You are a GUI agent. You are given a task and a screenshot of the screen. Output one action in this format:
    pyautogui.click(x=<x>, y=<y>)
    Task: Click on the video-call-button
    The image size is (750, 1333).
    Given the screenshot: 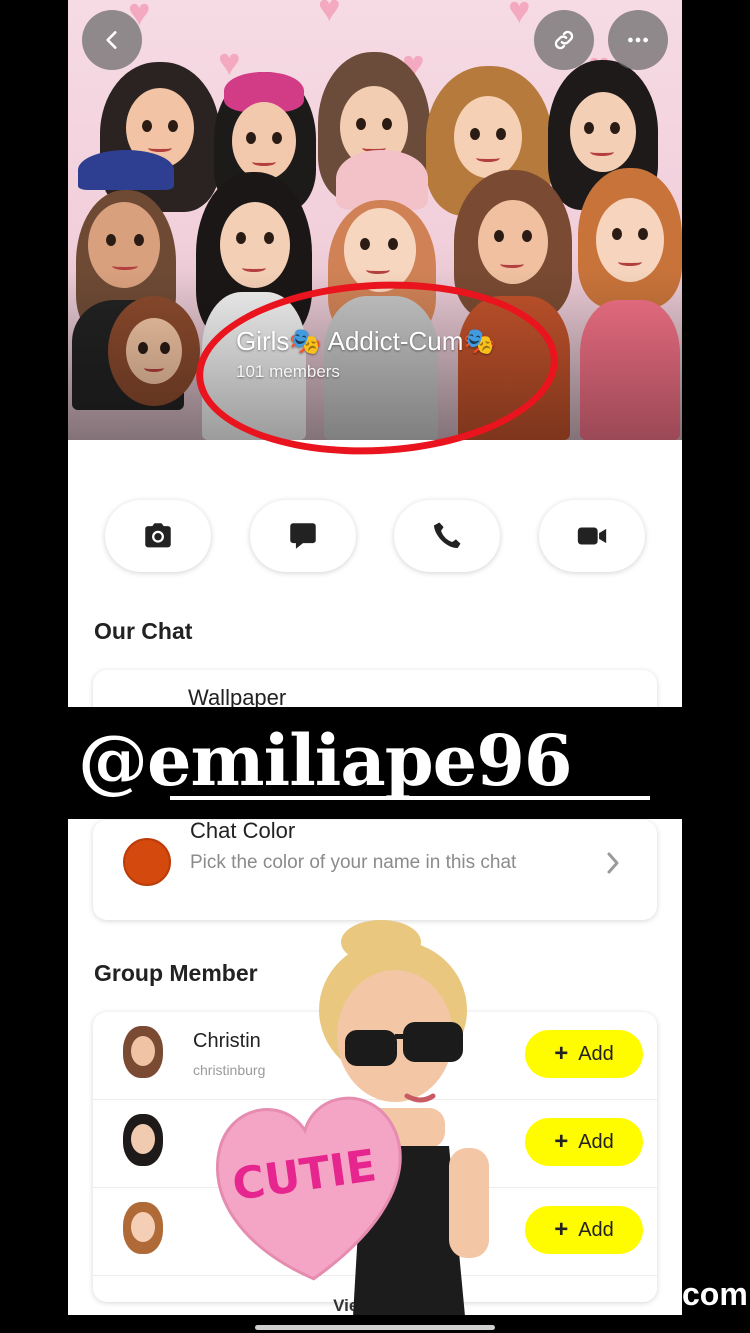 What is the action you would take?
    pyautogui.click(x=592, y=536)
    